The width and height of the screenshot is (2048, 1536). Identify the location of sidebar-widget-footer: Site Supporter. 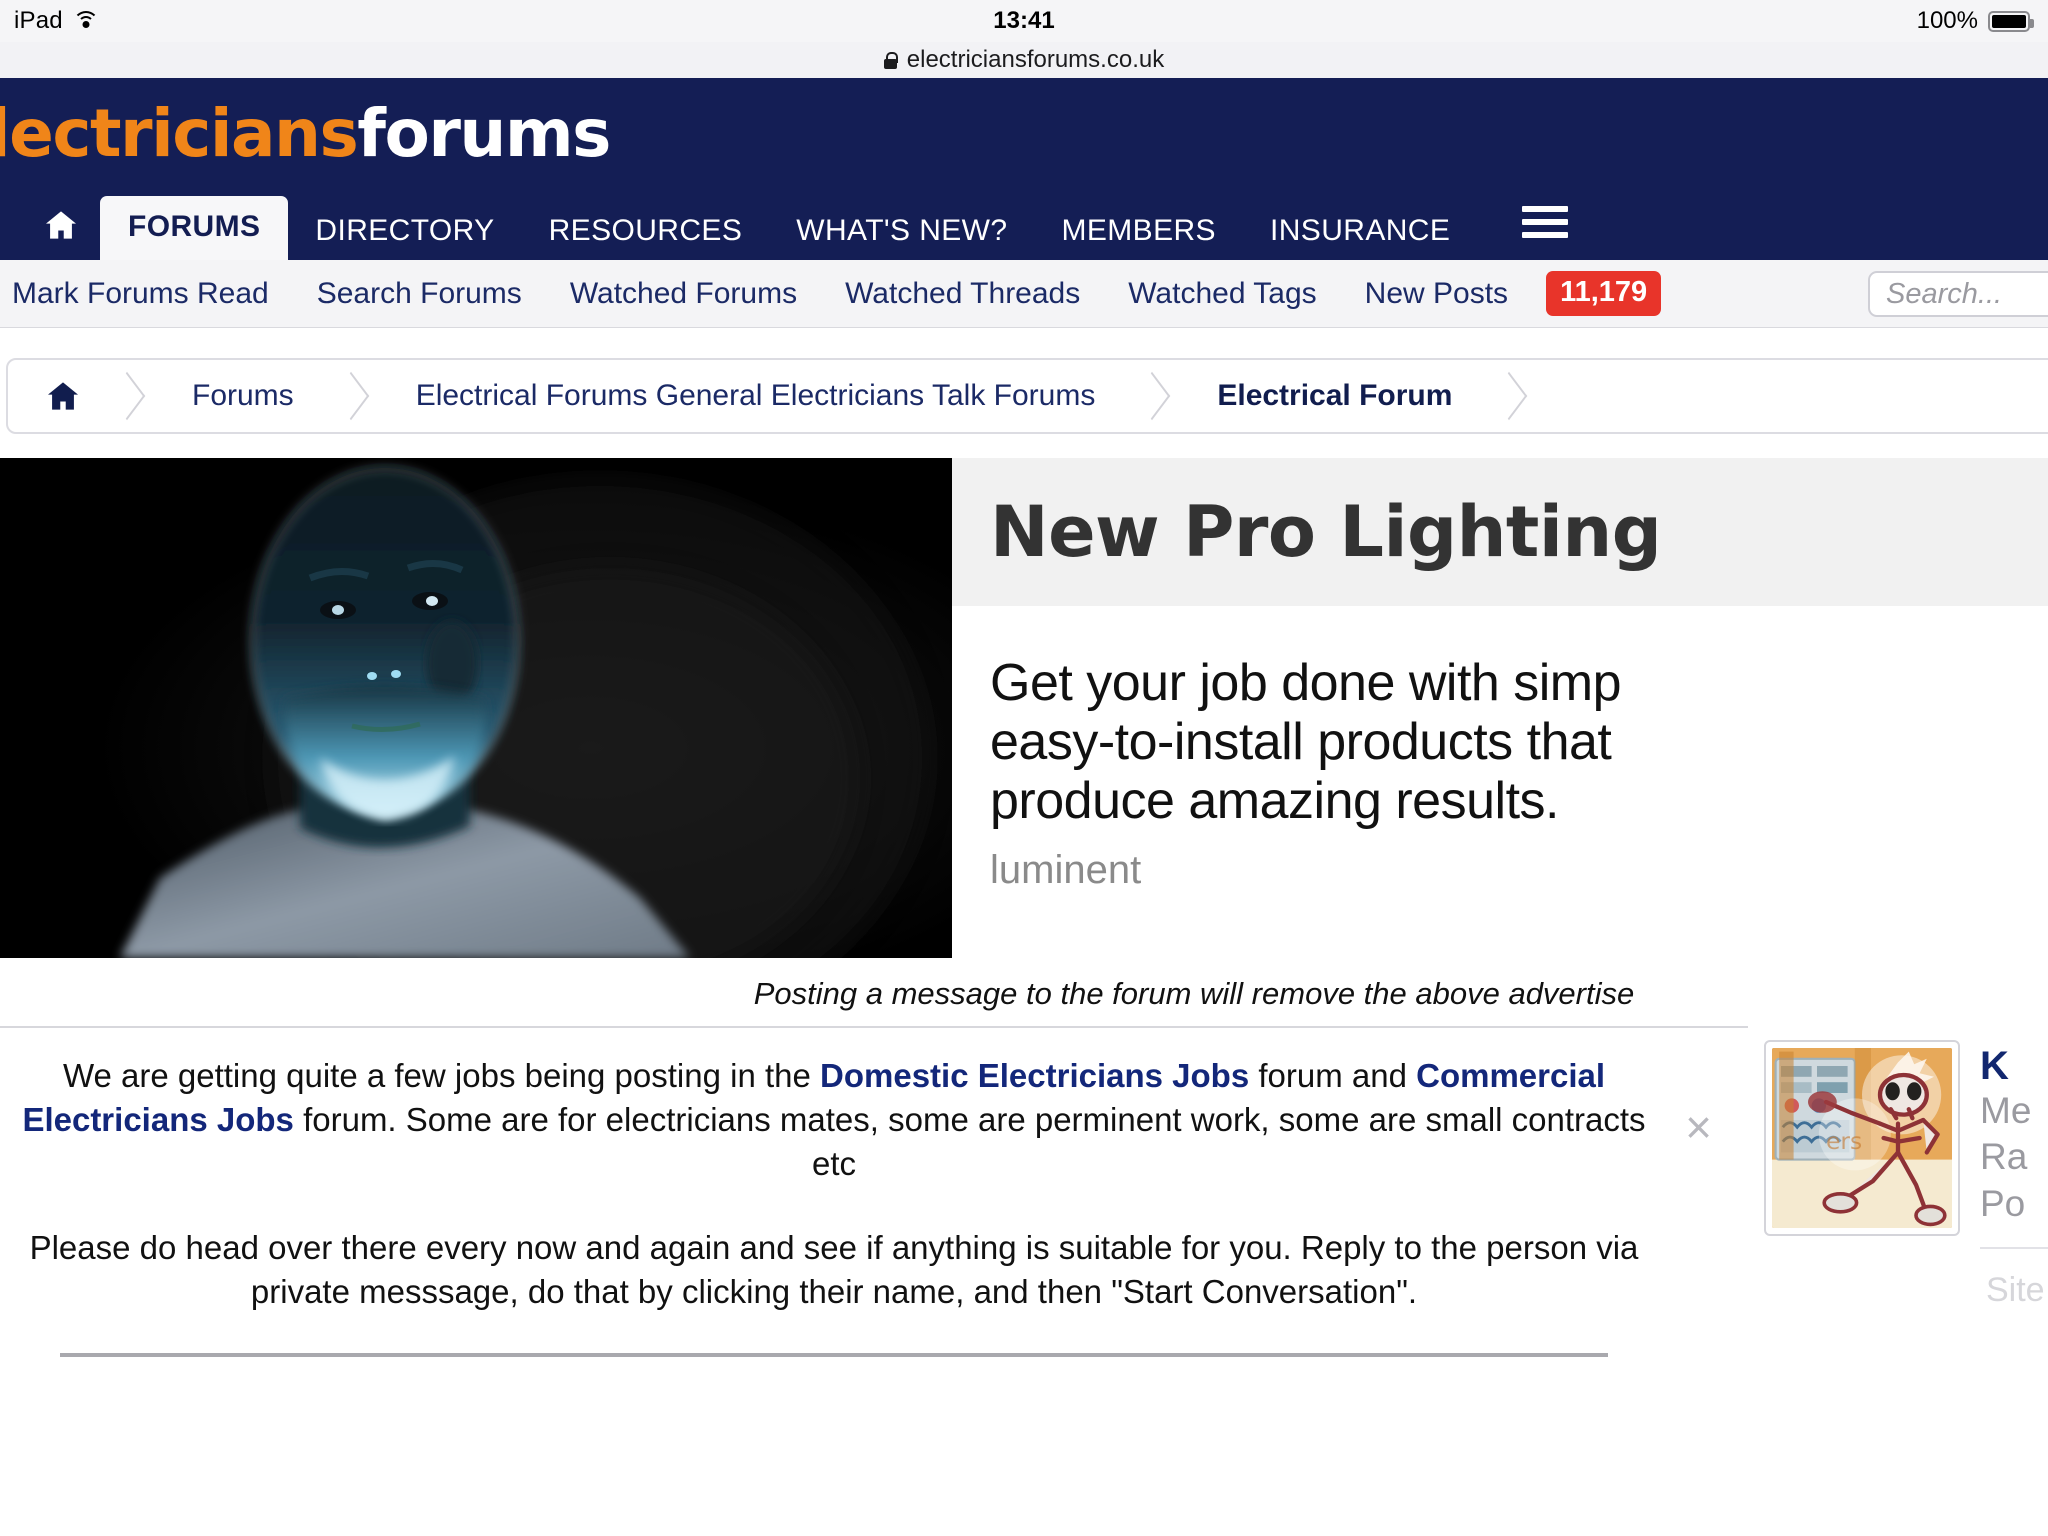
(2017, 1289).